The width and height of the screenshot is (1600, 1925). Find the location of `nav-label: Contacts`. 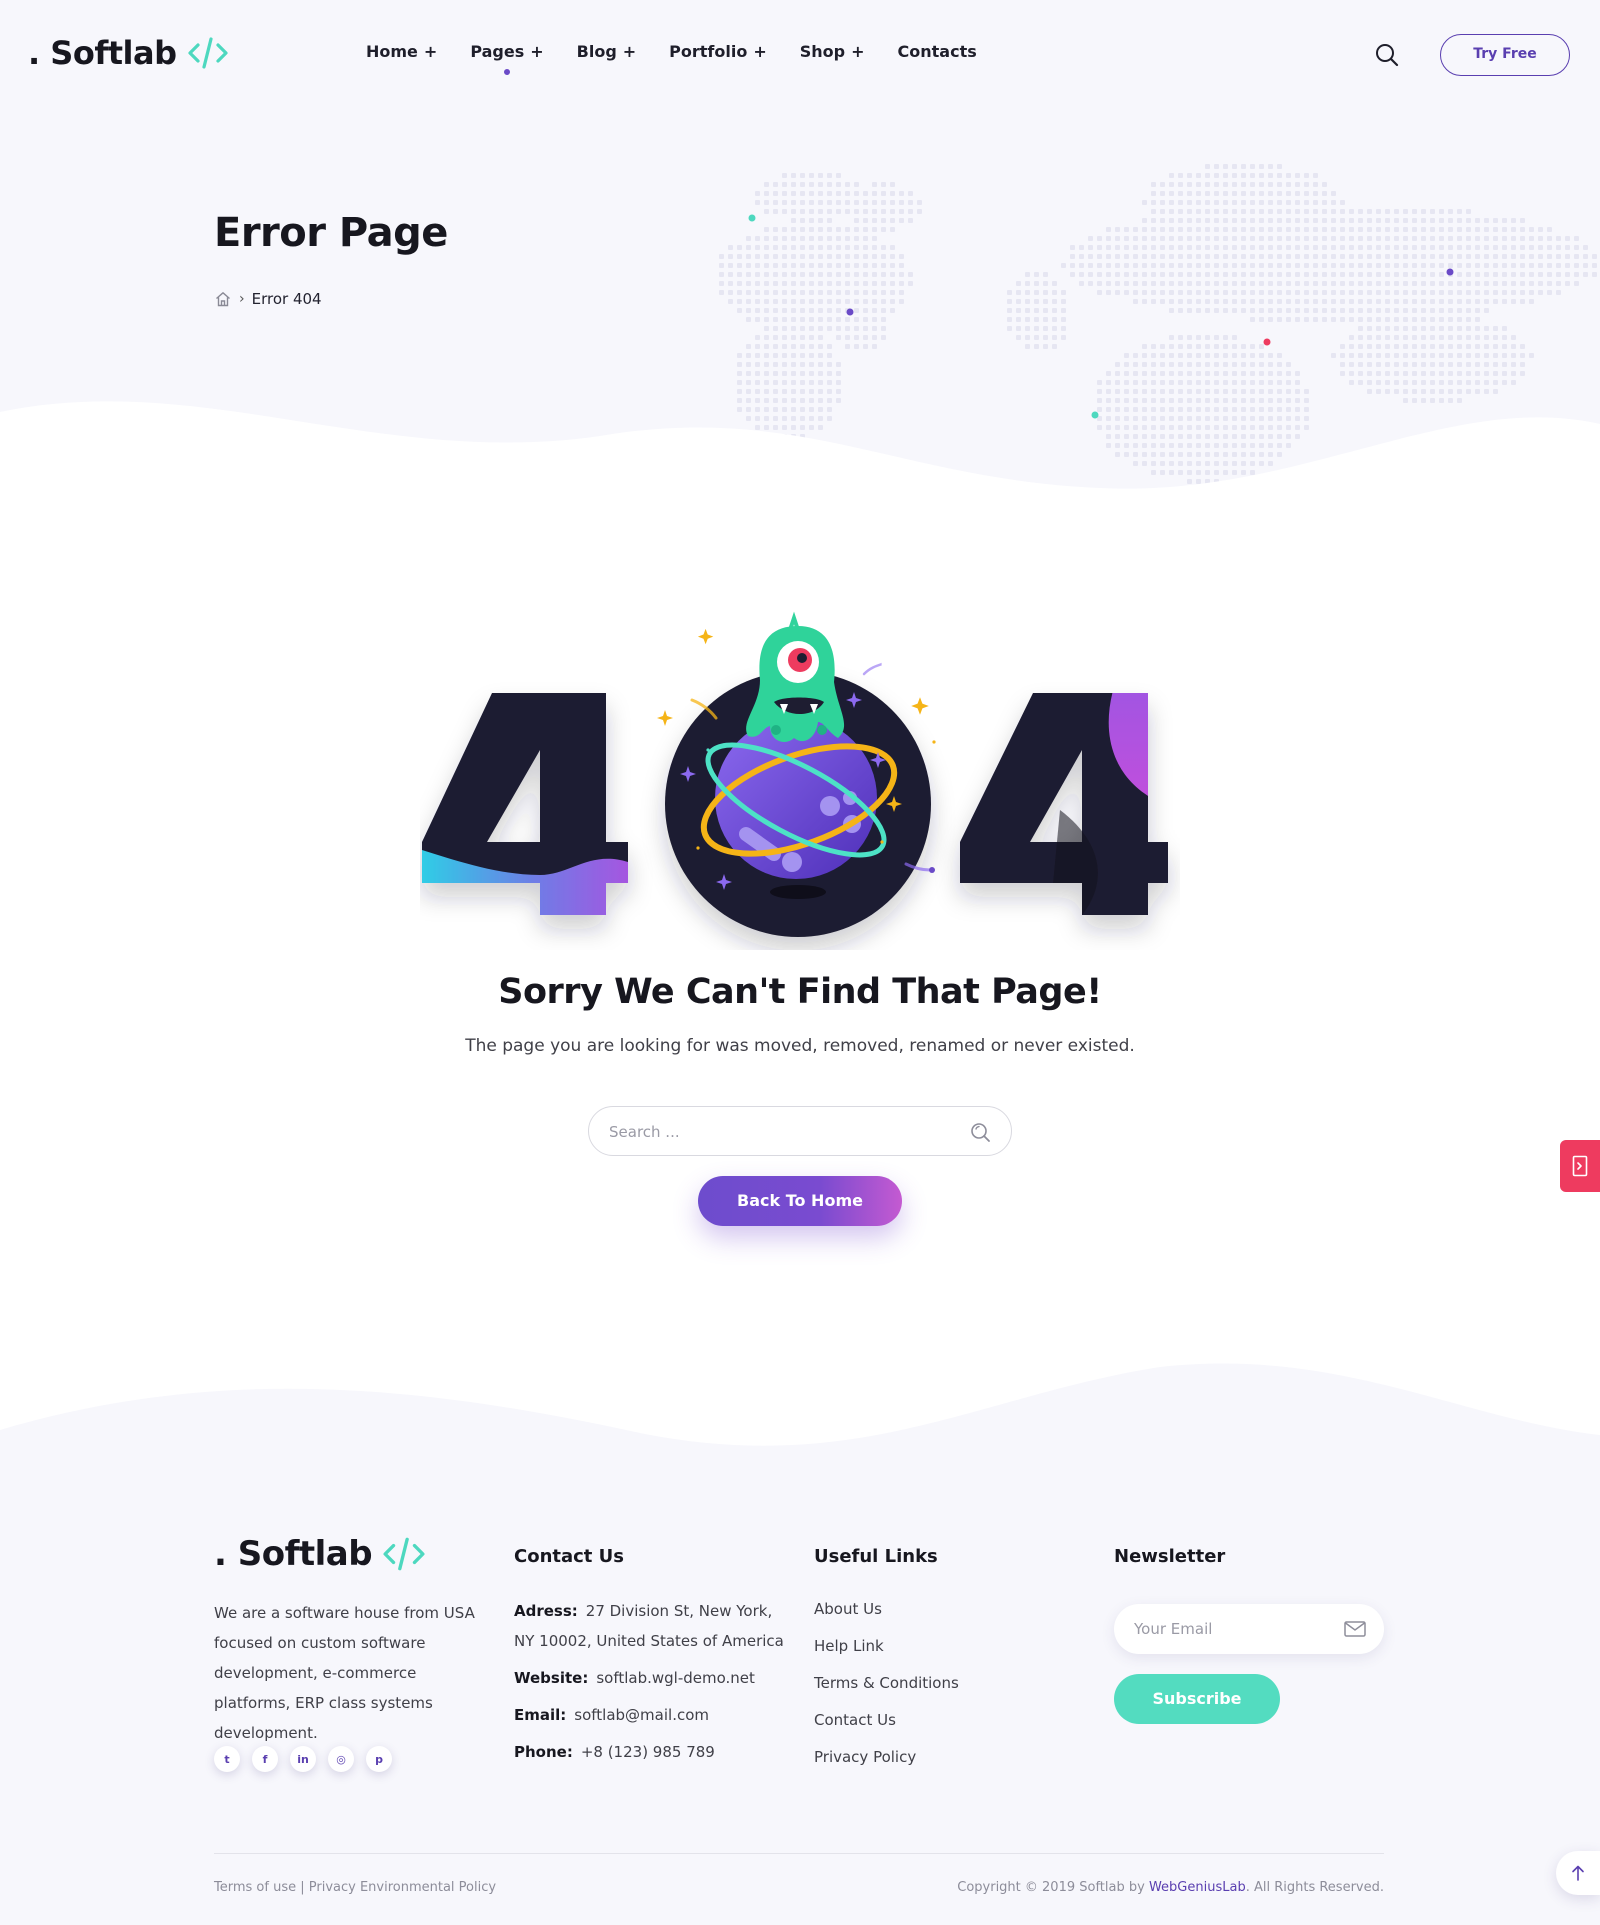

nav-label: Contacts is located at coordinates (937, 51).